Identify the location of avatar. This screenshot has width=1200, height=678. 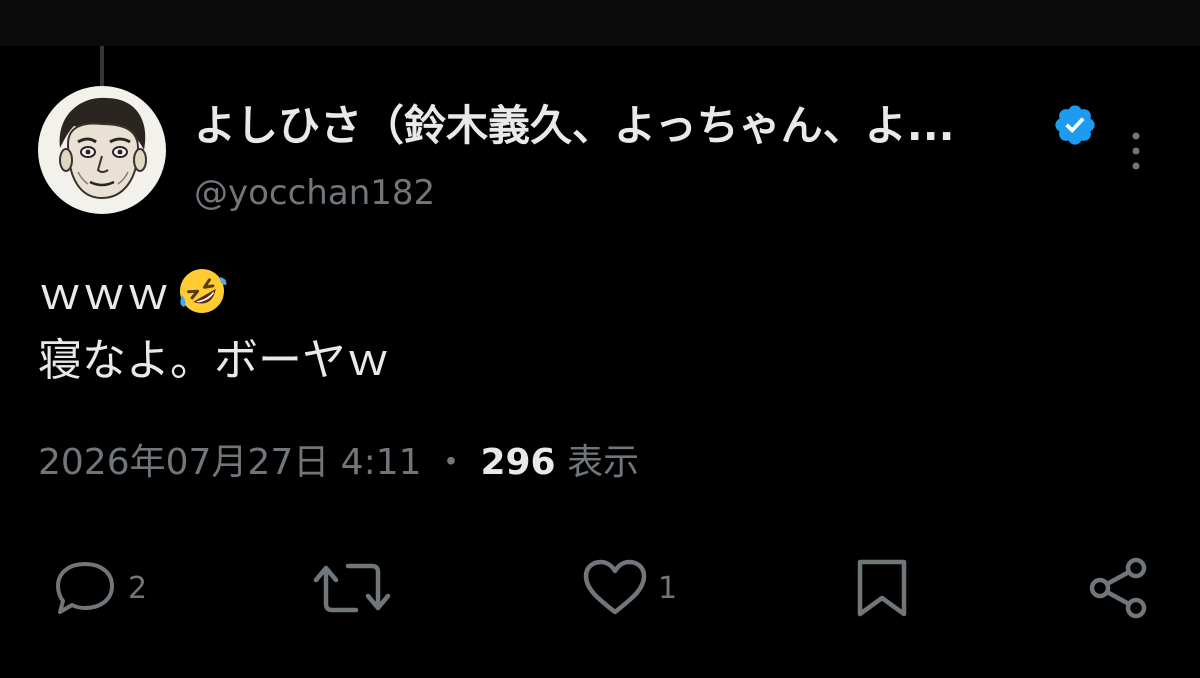
(102, 150).